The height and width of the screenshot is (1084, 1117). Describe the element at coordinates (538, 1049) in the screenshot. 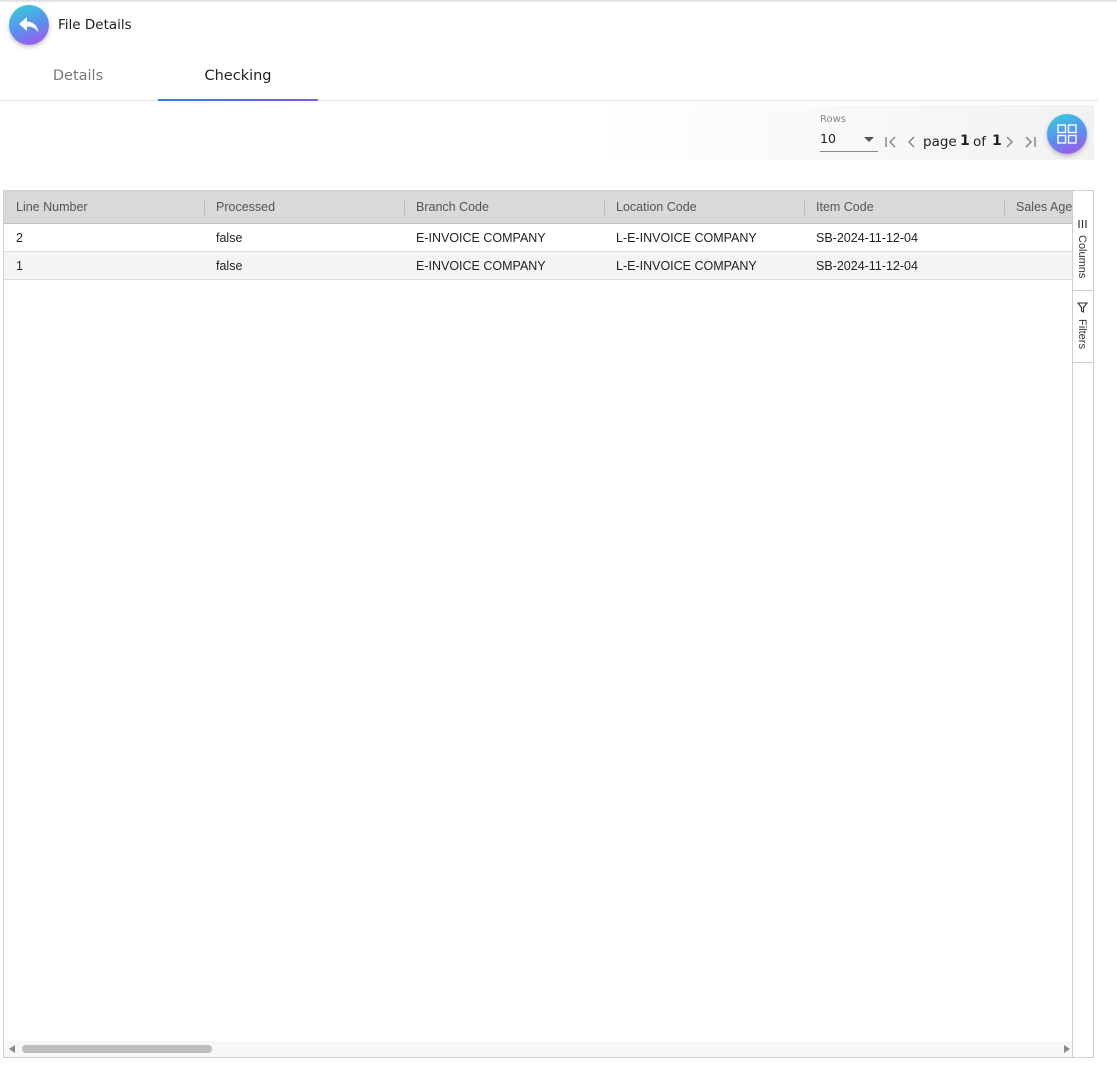

I see `horizontal-scrollbar` at that location.